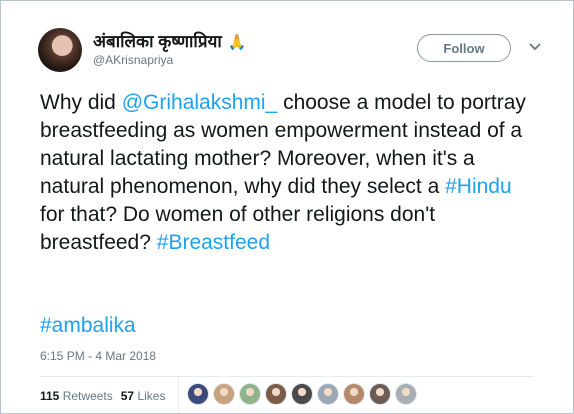 The height and width of the screenshot is (414, 574). What do you see at coordinates (237, 42) in the screenshot?
I see `folded-hands-icon: 🙏` at bounding box center [237, 42].